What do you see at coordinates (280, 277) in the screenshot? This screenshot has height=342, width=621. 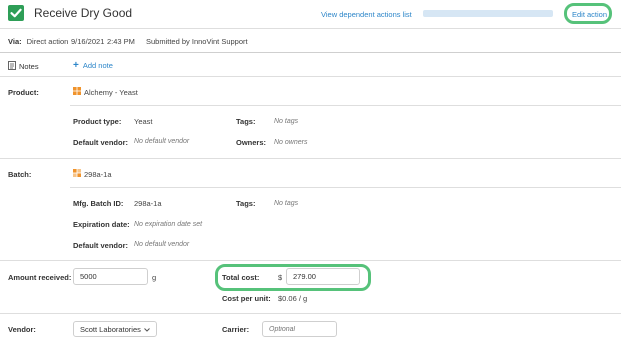 I see `currency-symbol: $` at bounding box center [280, 277].